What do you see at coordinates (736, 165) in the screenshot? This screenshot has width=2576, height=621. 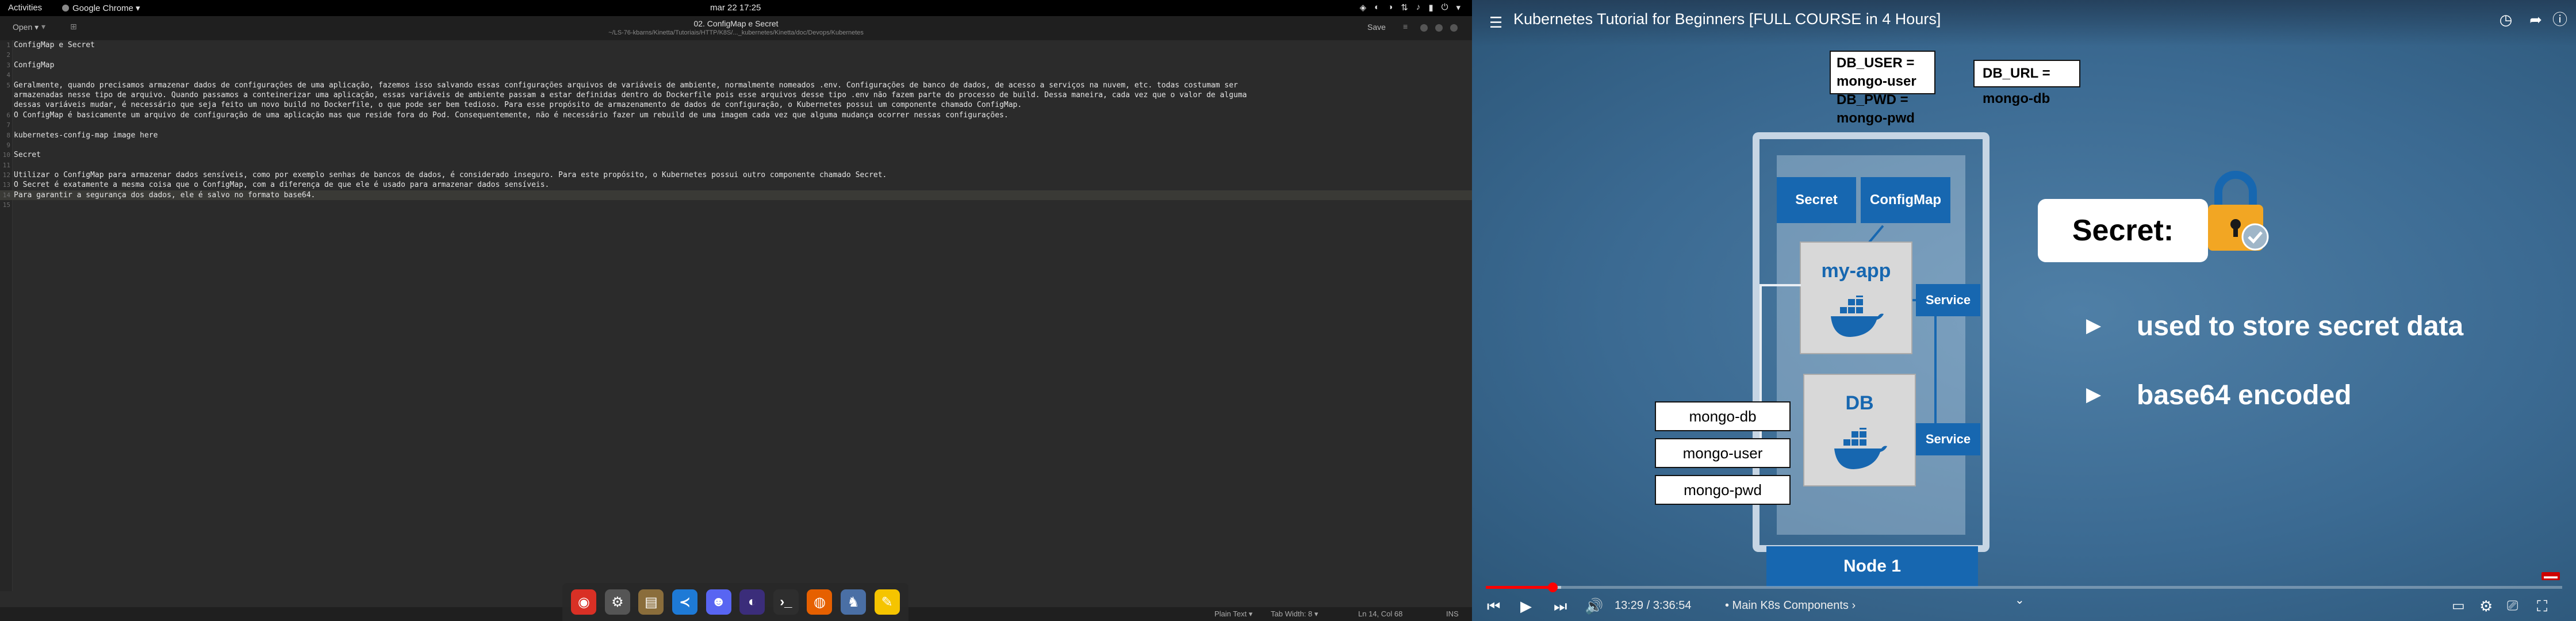 I see `editor-line: 11` at bounding box center [736, 165].